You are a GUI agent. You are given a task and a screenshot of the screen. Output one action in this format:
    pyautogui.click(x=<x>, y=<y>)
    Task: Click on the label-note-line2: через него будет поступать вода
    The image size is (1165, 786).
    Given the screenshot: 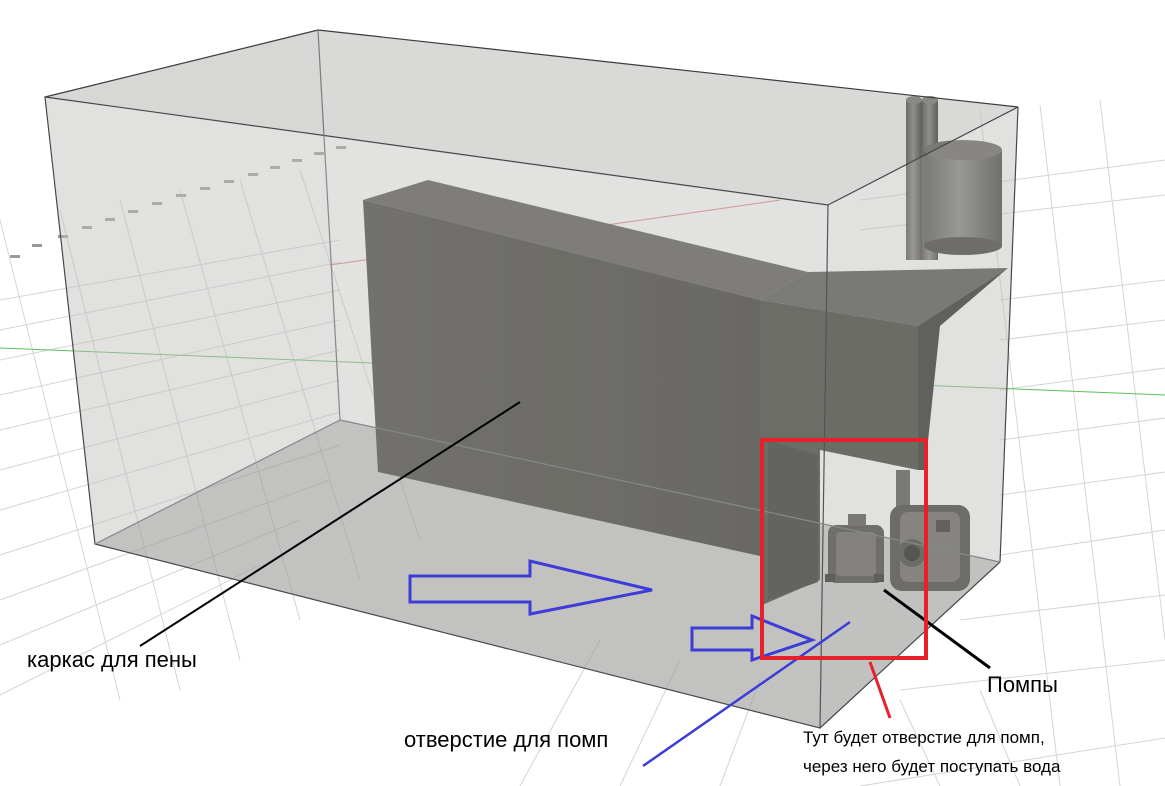 What is the action you would take?
    pyautogui.click(x=932, y=766)
    